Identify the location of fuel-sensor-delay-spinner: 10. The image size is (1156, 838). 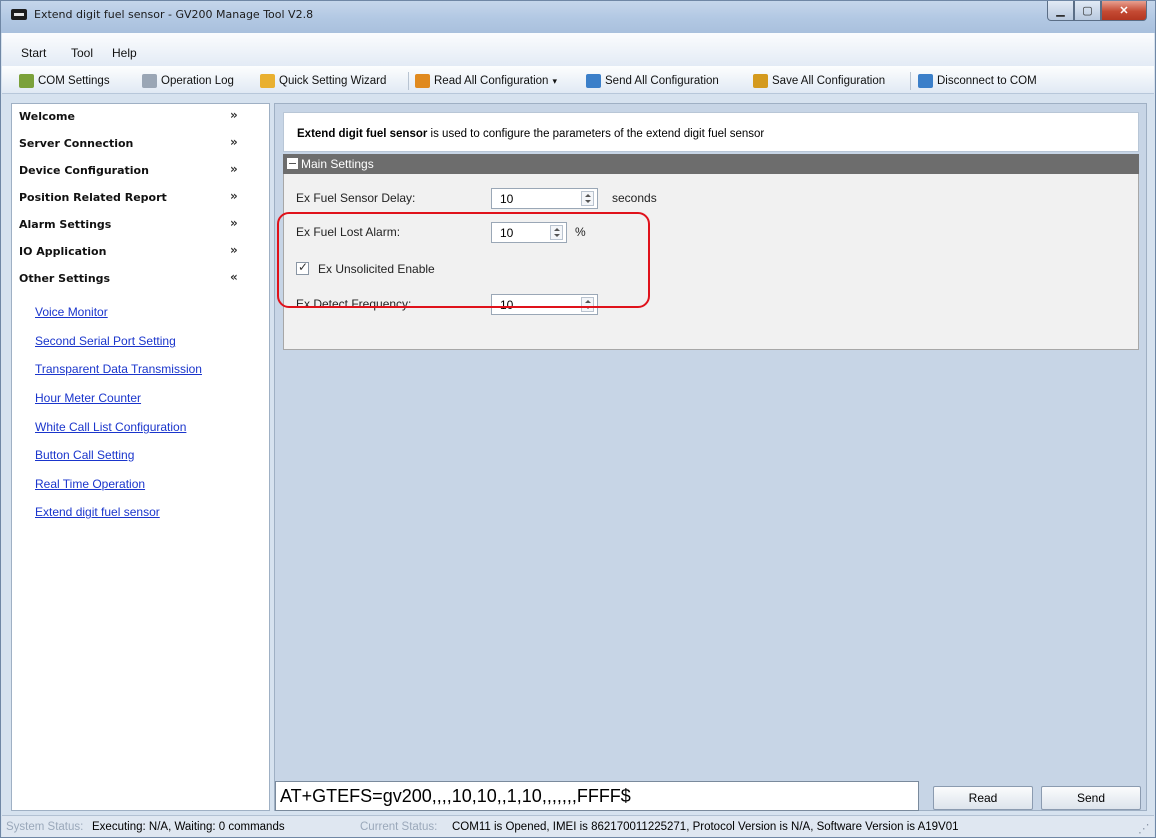
(544, 198).